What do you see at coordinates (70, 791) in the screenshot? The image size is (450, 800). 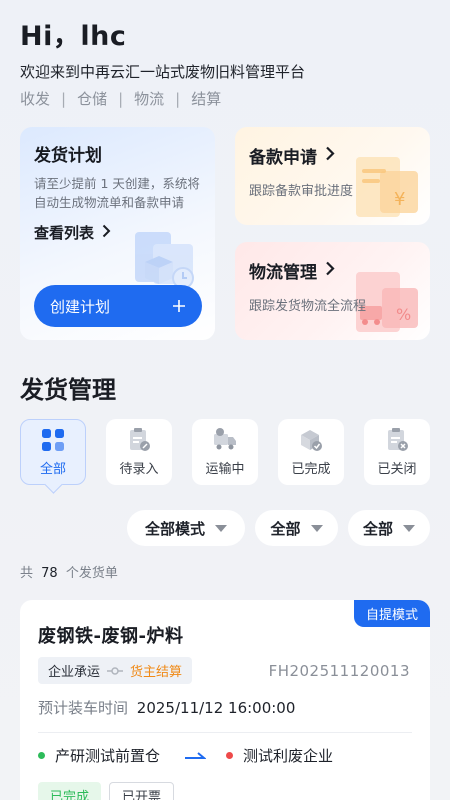 I see `status-completed-tag: 已完成` at bounding box center [70, 791].